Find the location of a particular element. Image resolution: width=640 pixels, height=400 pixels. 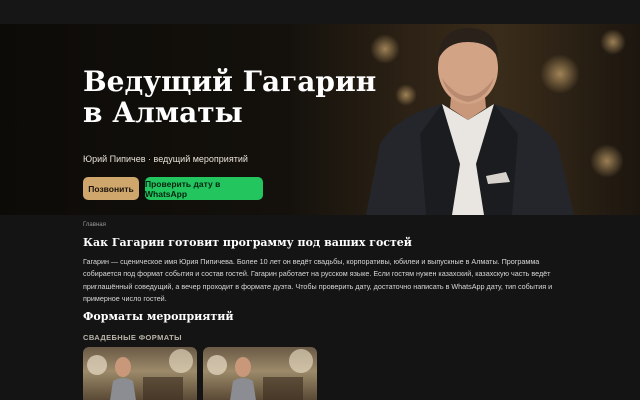

hero-subtitle: Юрий Пипичев · ведущий мероприятий is located at coordinates (165, 159).